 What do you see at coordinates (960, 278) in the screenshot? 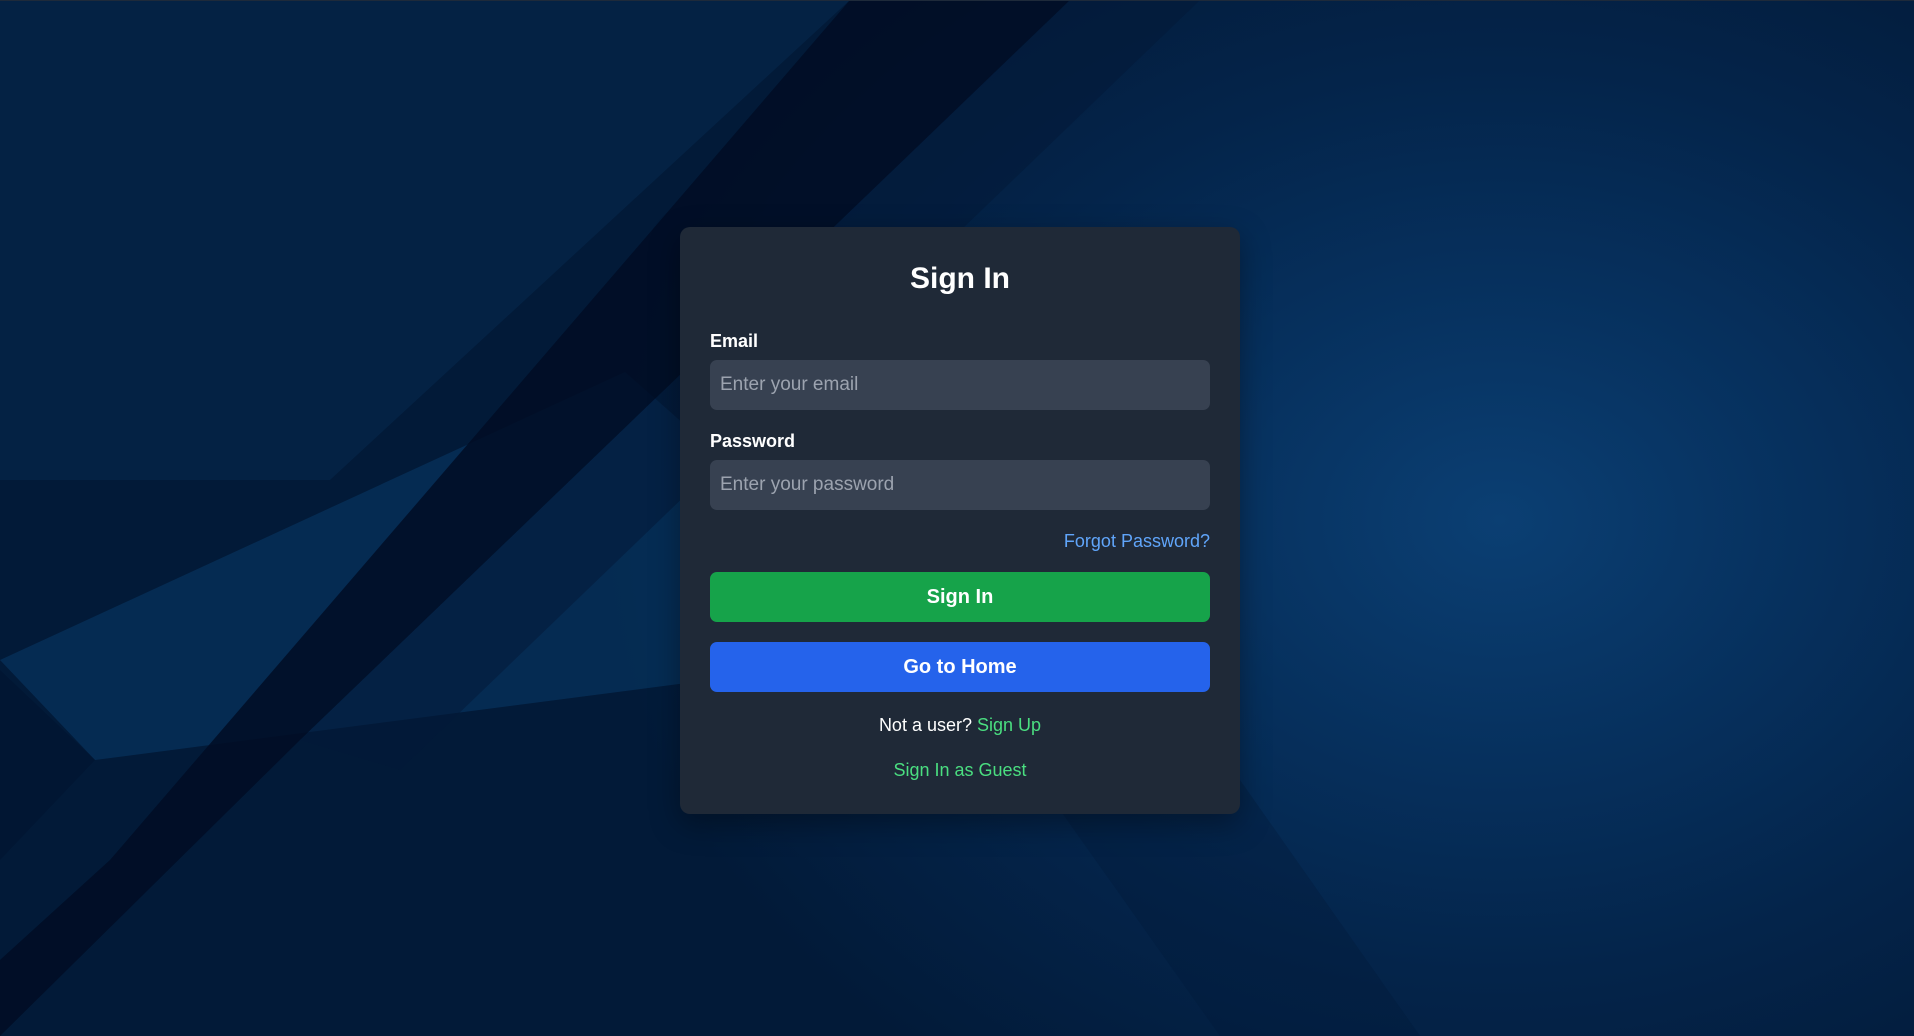
I see `page-title: Sign In` at bounding box center [960, 278].